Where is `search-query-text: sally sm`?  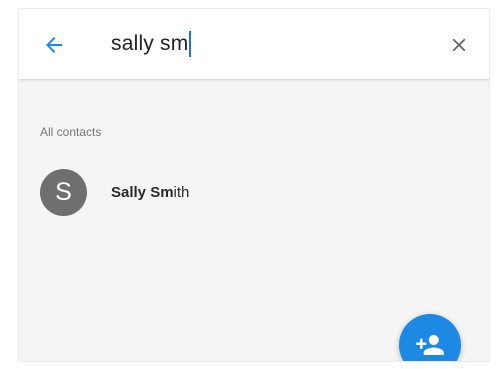
search-query-text: sally sm is located at coordinates (150, 43).